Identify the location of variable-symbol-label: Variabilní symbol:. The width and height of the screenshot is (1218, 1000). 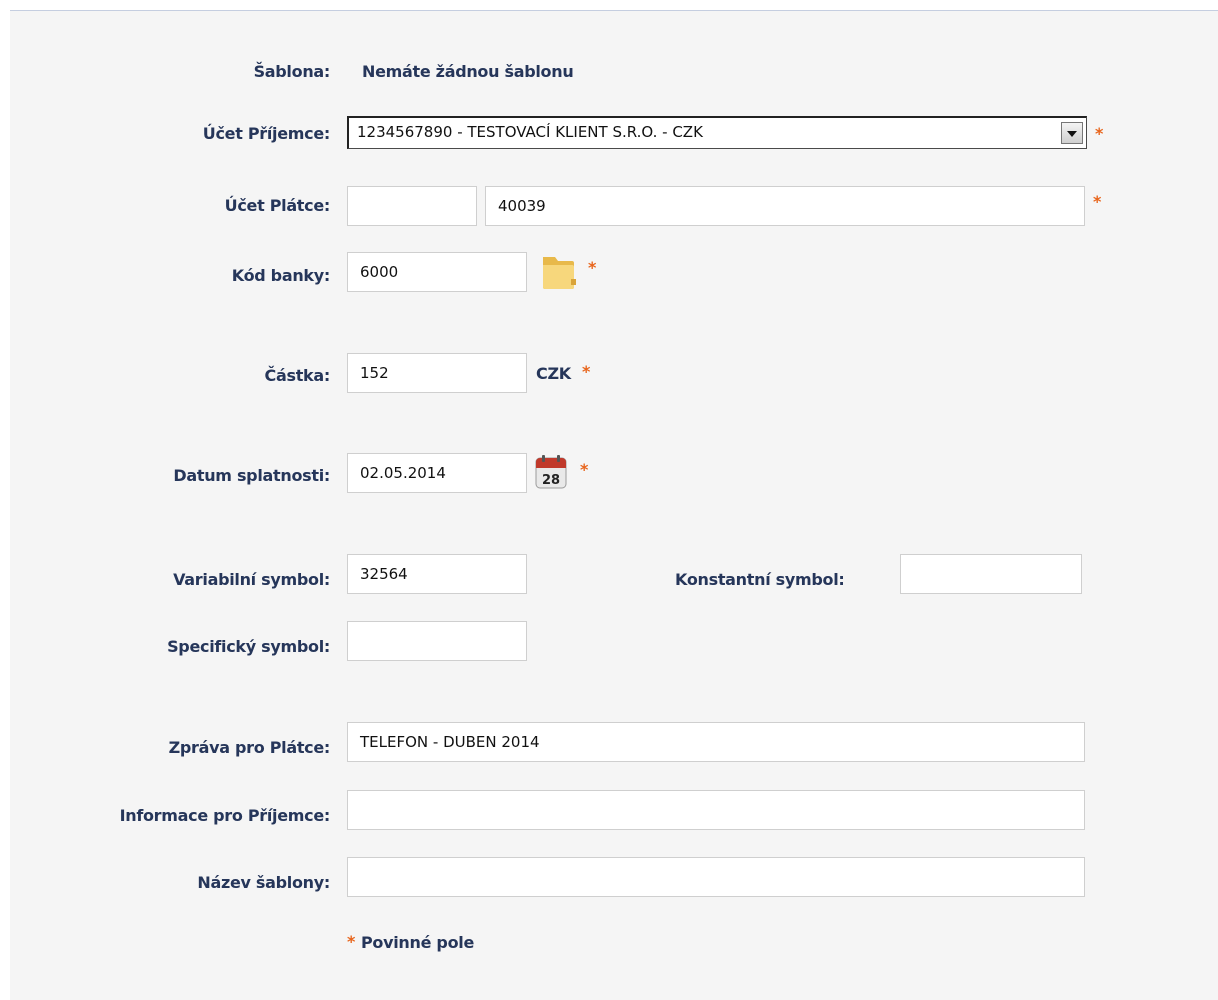
(251, 579).